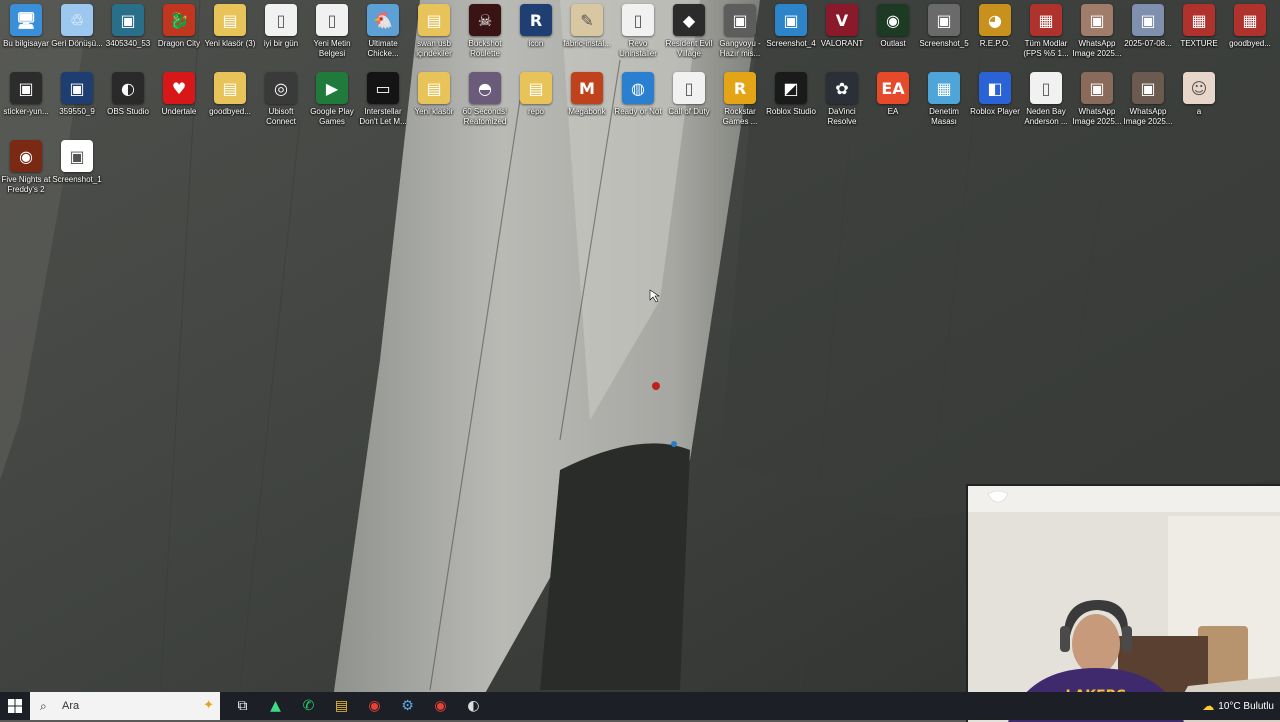  I want to click on weather-icon: ☁, so click(1208, 706).